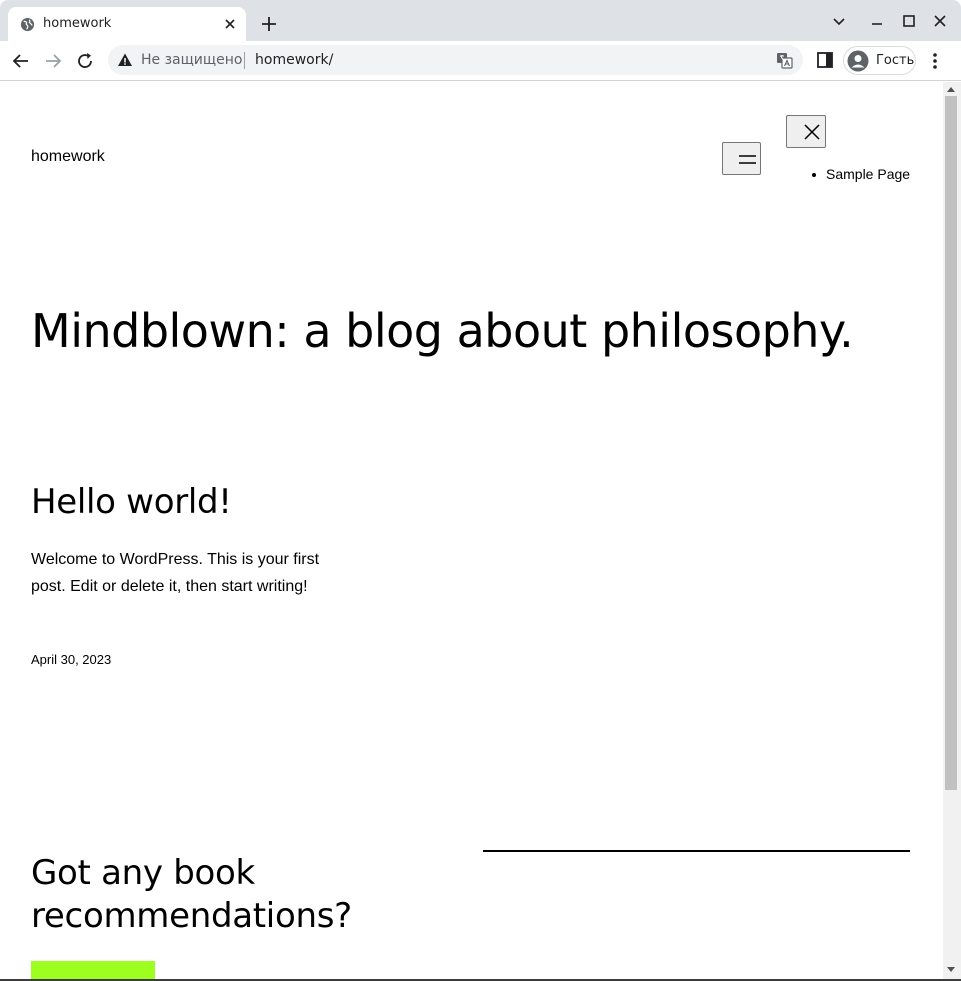  I want to click on primary-nav: Sample Page, so click(860, 174).